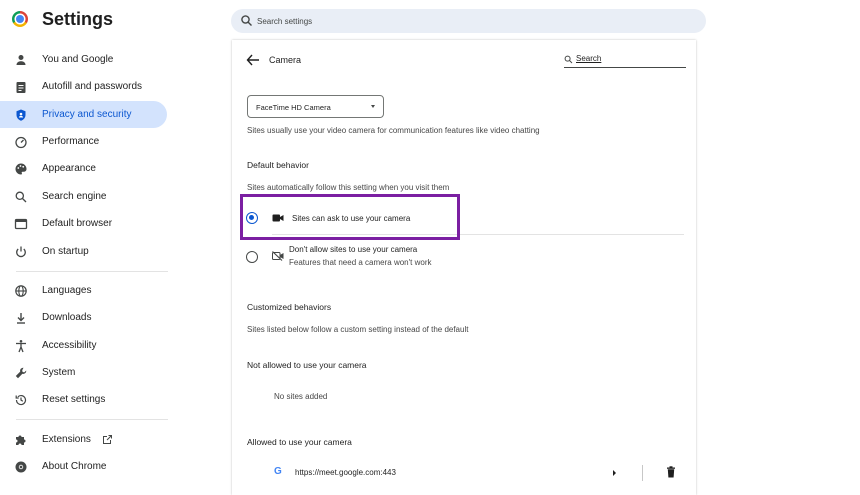 The height and width of the screenshot is (495, 860). What do you see at coordinates (21, 373) in the screenshot?
I see `wrench-icon` at bounding box center [21, 373].